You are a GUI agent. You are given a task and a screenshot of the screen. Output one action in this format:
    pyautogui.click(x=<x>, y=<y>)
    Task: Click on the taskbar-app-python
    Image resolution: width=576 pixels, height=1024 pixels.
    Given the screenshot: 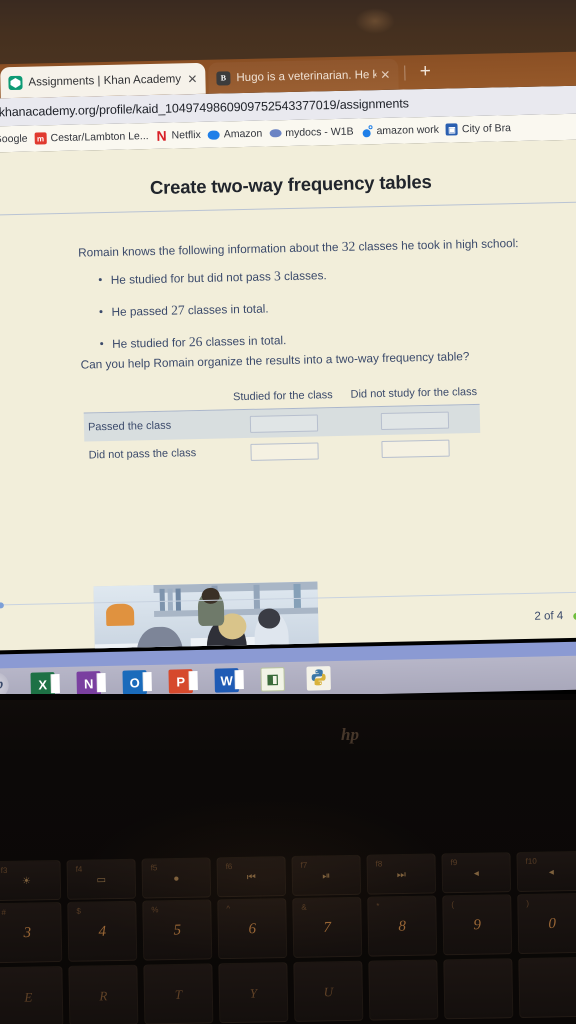 What is the action you would take?
    pyautogui.click(x=318, y=678)
    